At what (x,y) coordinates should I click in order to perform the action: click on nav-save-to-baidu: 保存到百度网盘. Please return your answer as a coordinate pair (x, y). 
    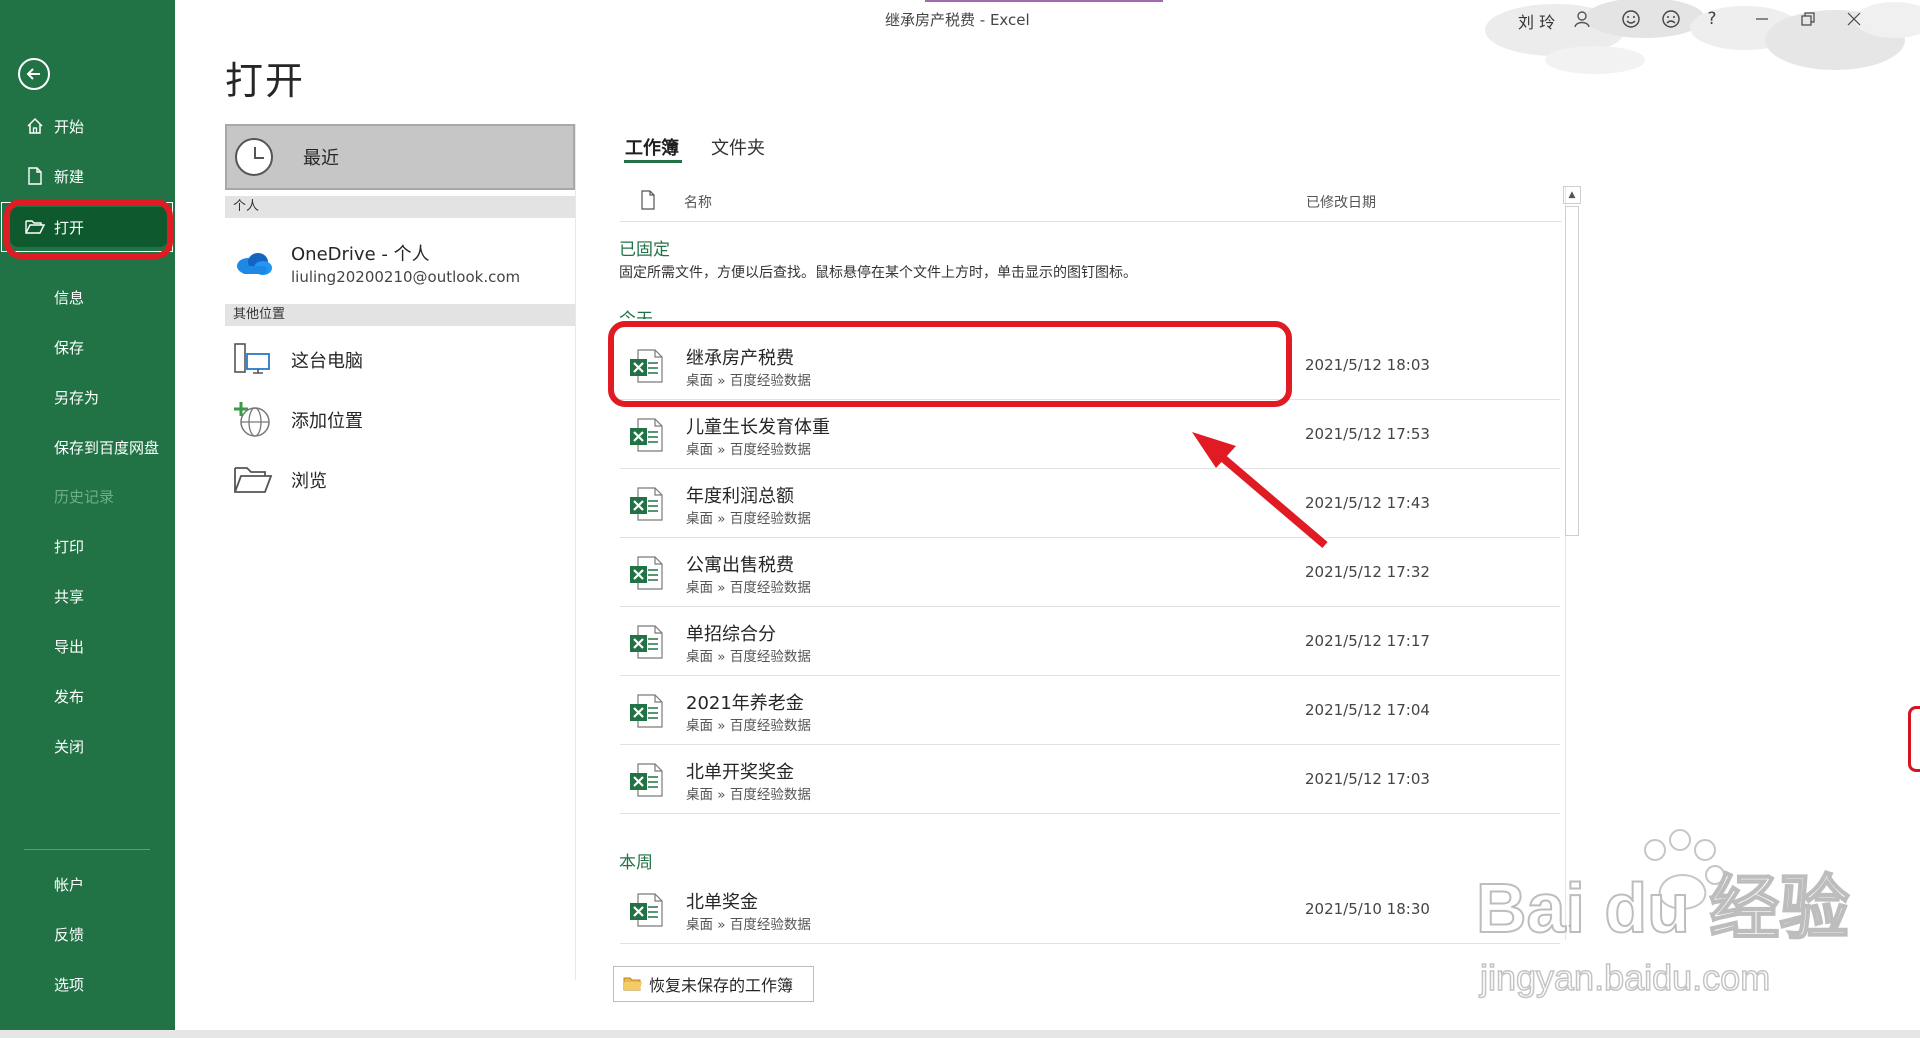
    Looking at the image, I should click on (87, 447).